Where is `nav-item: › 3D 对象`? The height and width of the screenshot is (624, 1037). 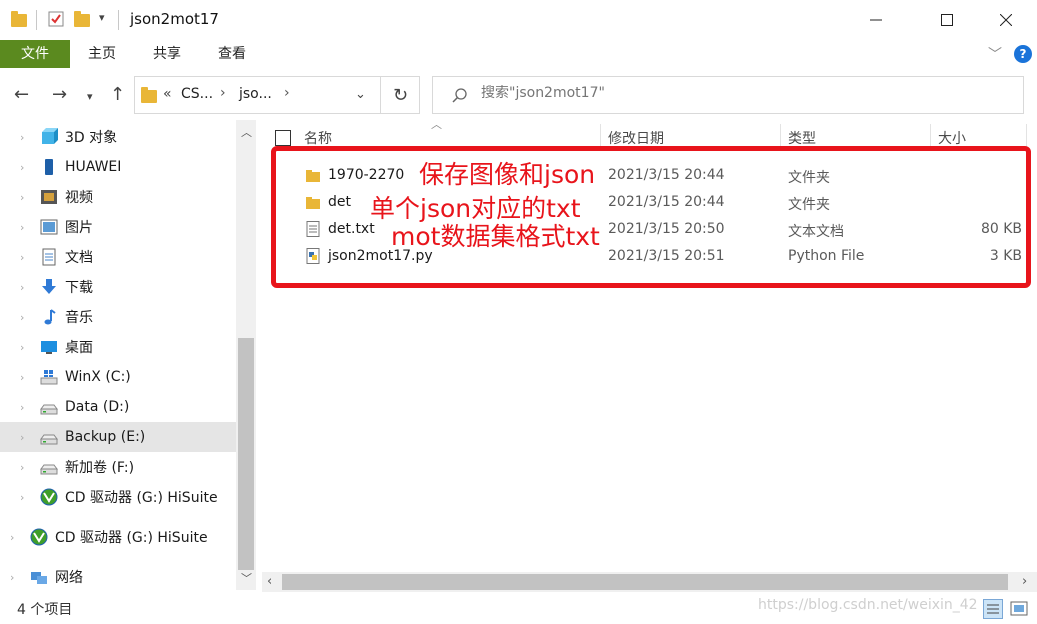 nav-item: › 3D 对象 is located at coordinates (118, 137).